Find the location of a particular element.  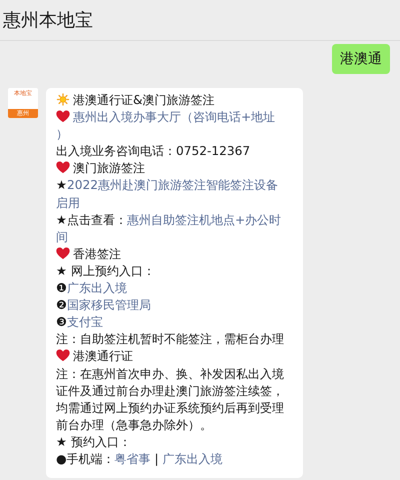

message-text: ★ 网上预约入口： is located at coordinates (105, 271).